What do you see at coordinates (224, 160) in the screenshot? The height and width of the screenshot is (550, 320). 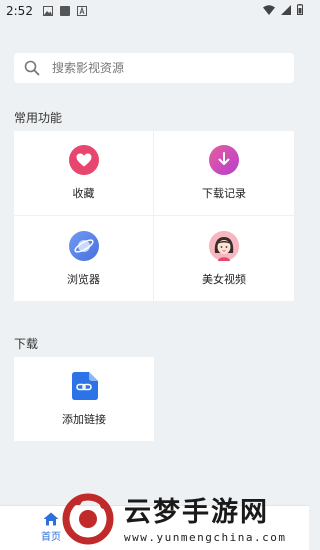 I see `download-icon` at bounding box center [224, 160].